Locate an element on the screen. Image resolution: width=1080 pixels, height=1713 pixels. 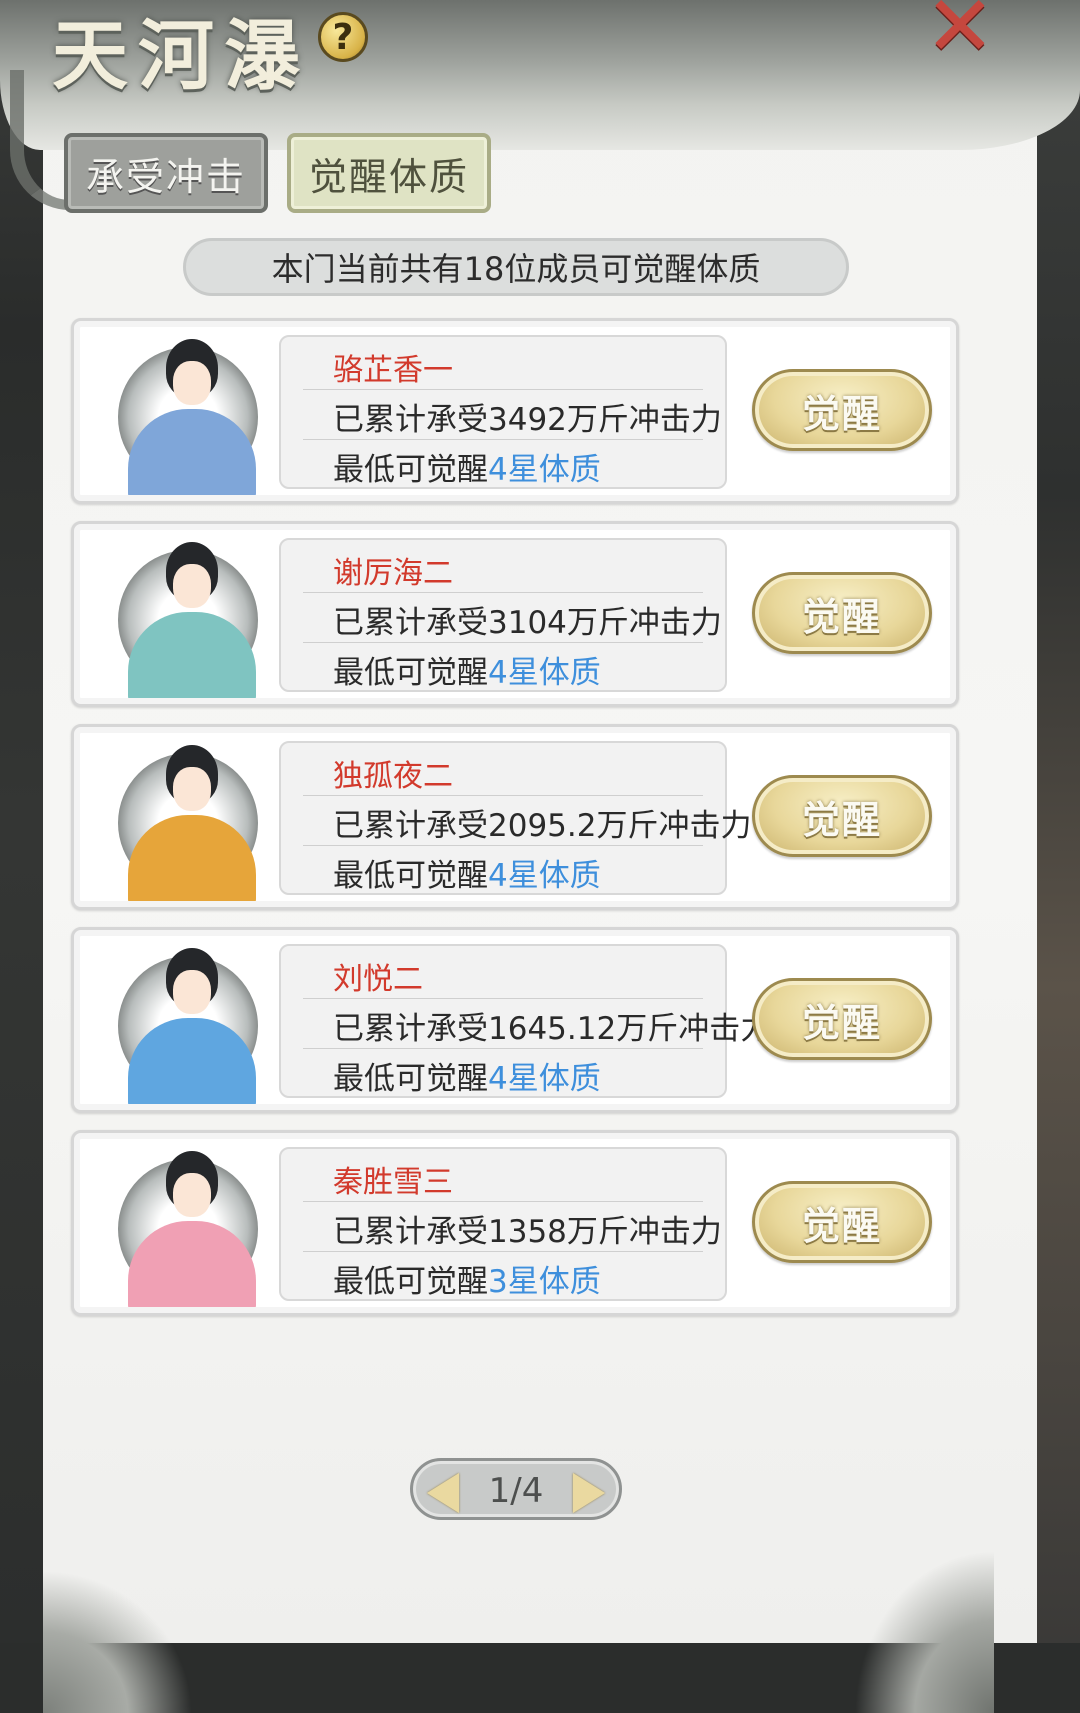
member-info: 独孤夜二 已累计承受2095.2万斤冲击力 最低可觉醒4星体质 is located at coordinates (515, 818).